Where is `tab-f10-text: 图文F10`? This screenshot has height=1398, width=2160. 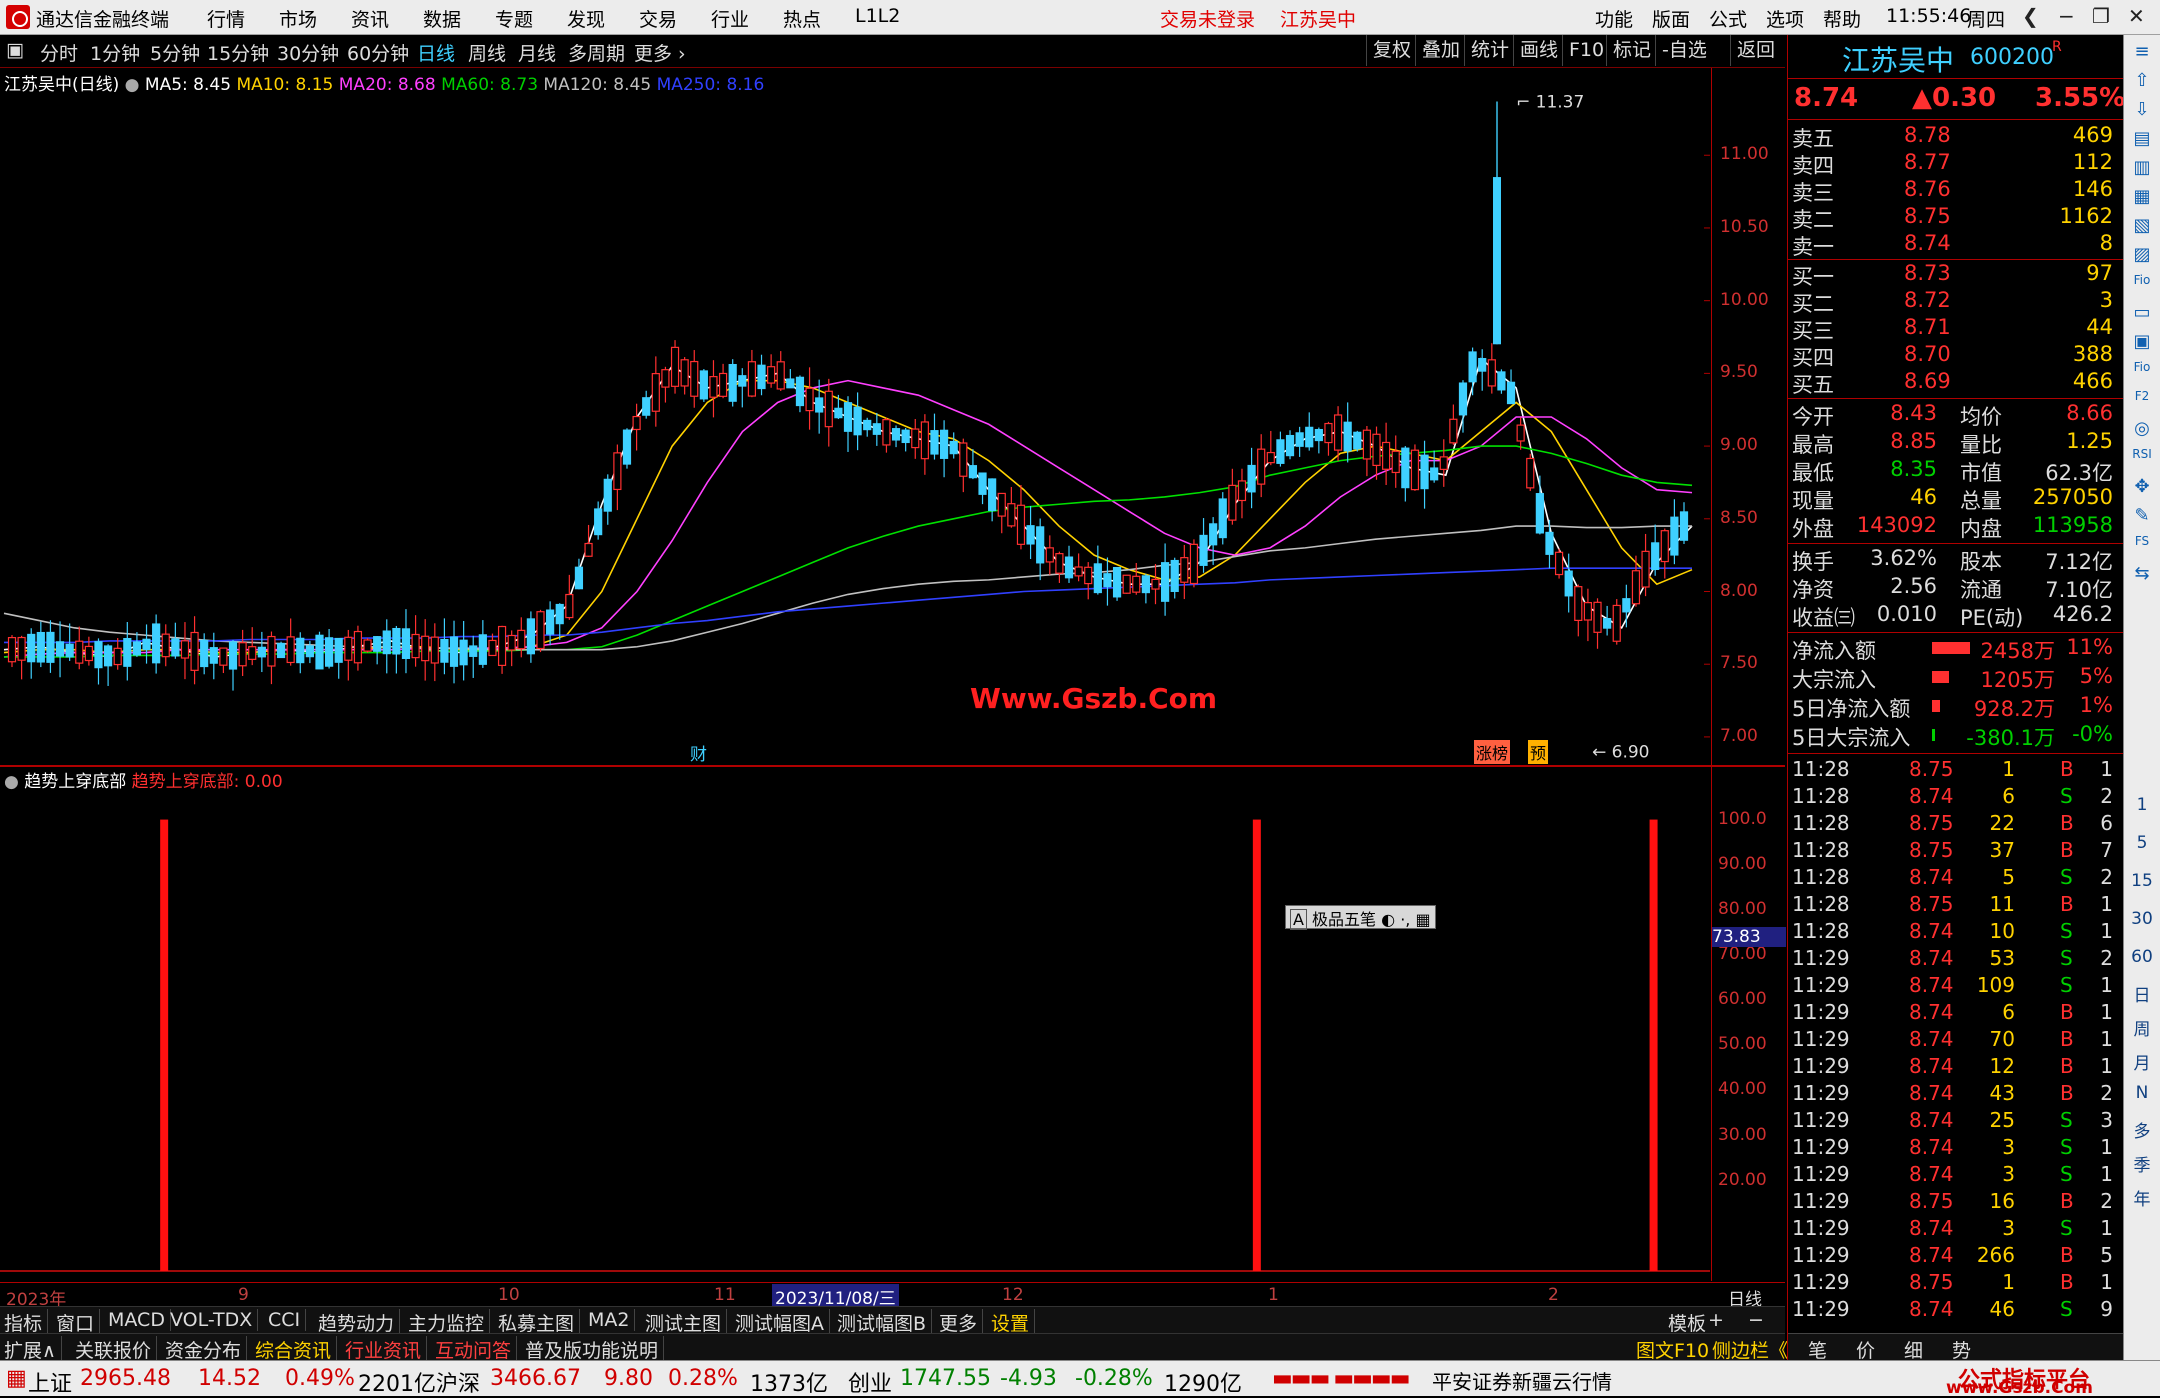
tab-f10-text: 图文F10 is located at coordinates (1672, 1349).